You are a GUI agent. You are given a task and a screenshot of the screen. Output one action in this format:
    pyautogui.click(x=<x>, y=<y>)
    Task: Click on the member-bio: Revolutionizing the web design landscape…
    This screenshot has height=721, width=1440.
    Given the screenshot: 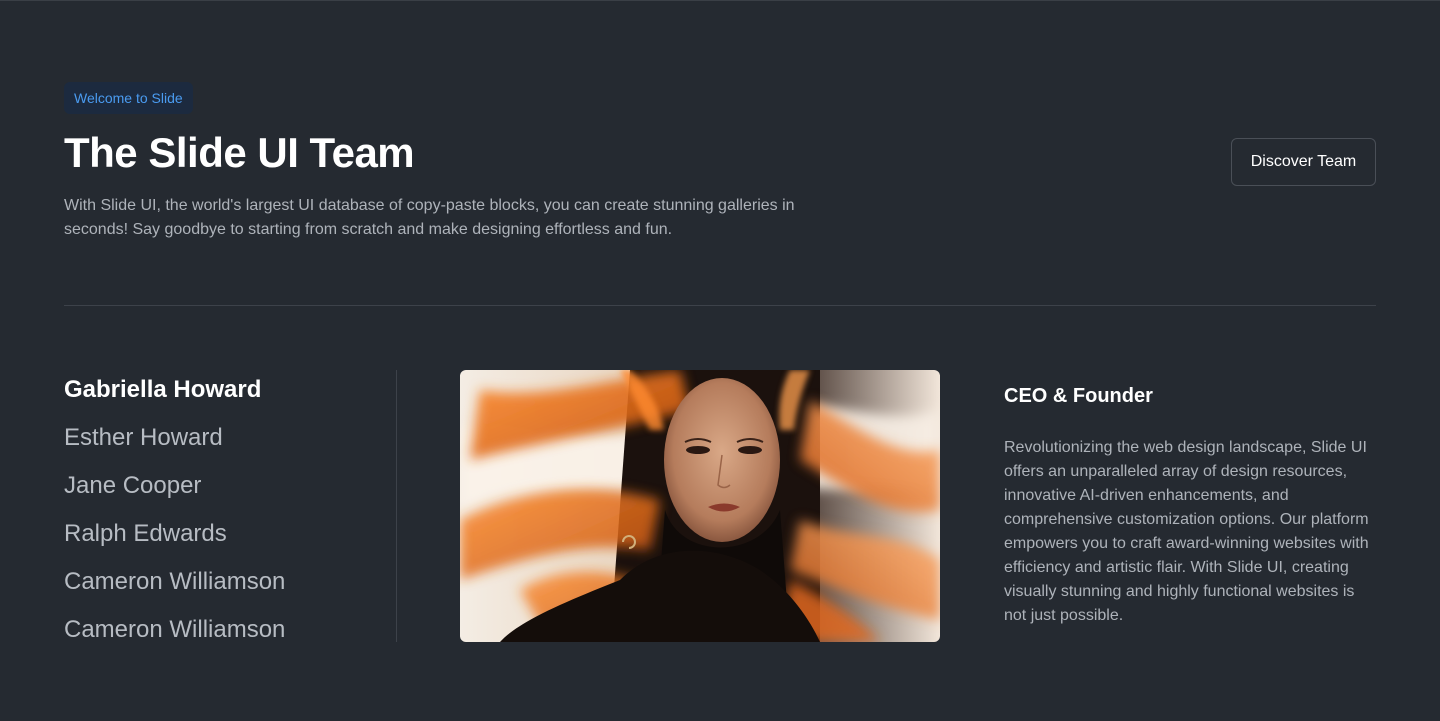 What is the action you would take?
    pyautogui.click(x=1186, y=531)
    